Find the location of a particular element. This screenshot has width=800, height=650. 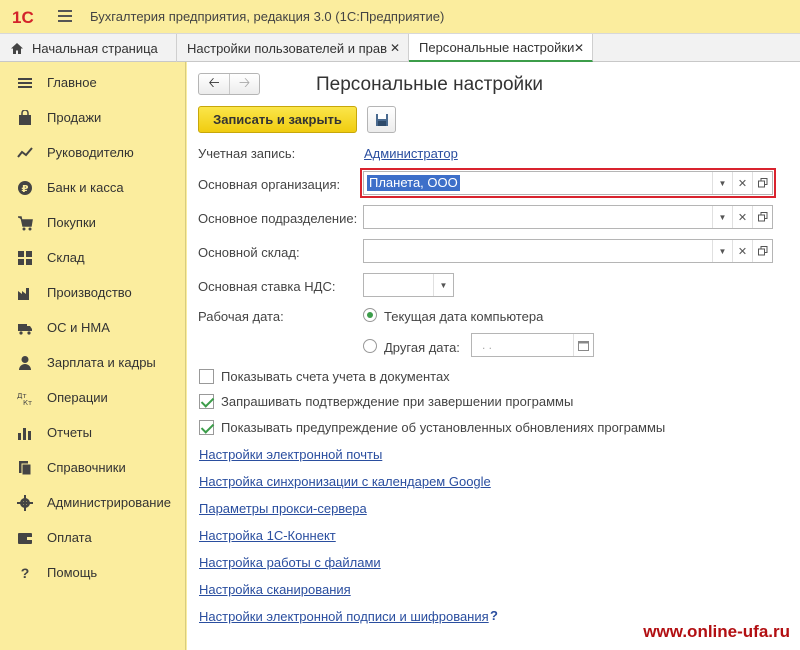

sidebar-item-label: Склад is located at coordinates (66, 257).